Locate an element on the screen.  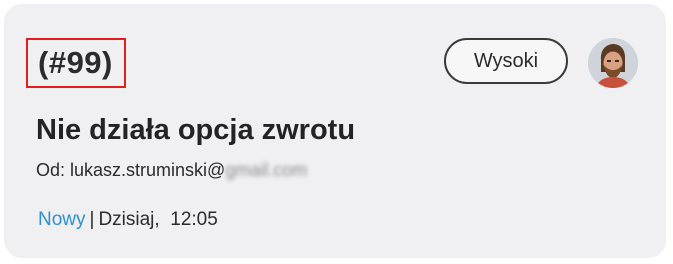
ticket-time: 12:05 is located at coordinates (194, 219).